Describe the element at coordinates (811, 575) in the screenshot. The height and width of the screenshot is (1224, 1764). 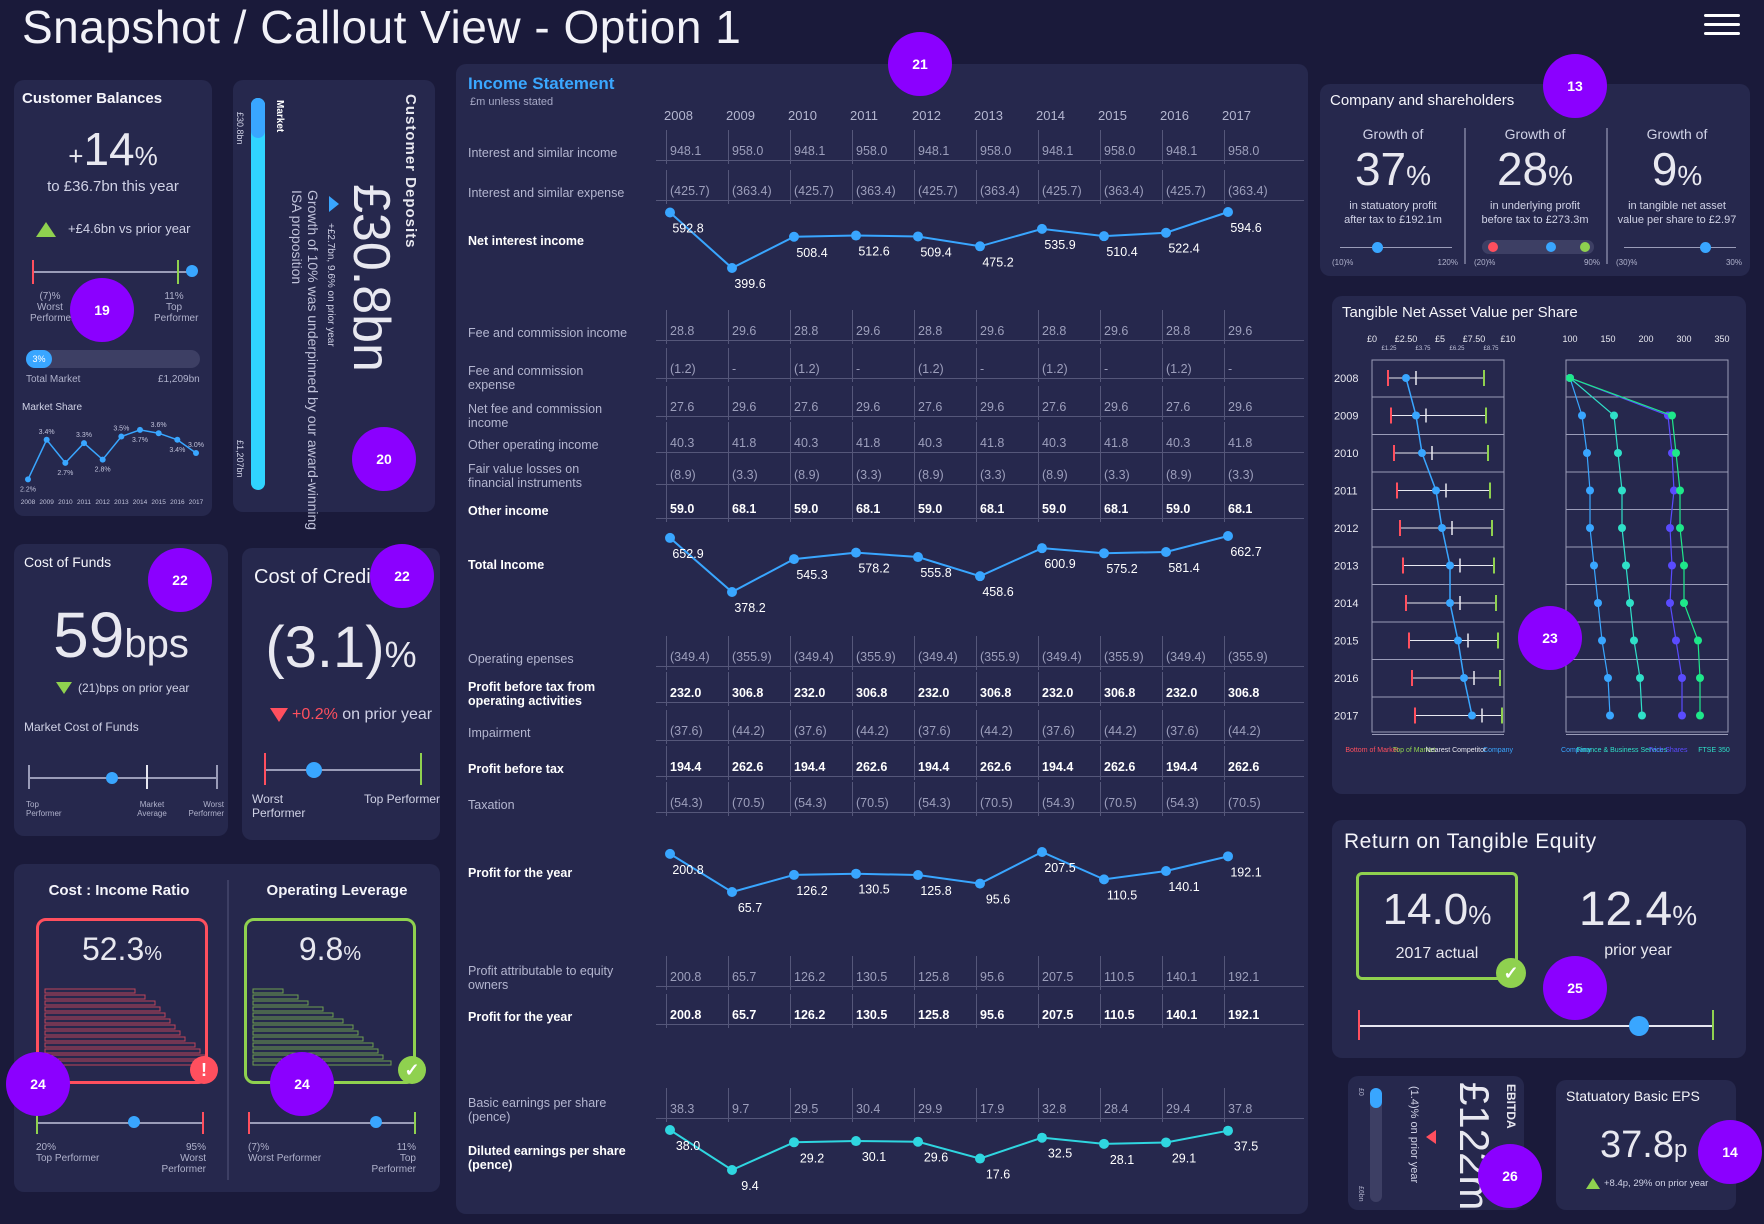
I see `income-point-label: 545.3` at that location.